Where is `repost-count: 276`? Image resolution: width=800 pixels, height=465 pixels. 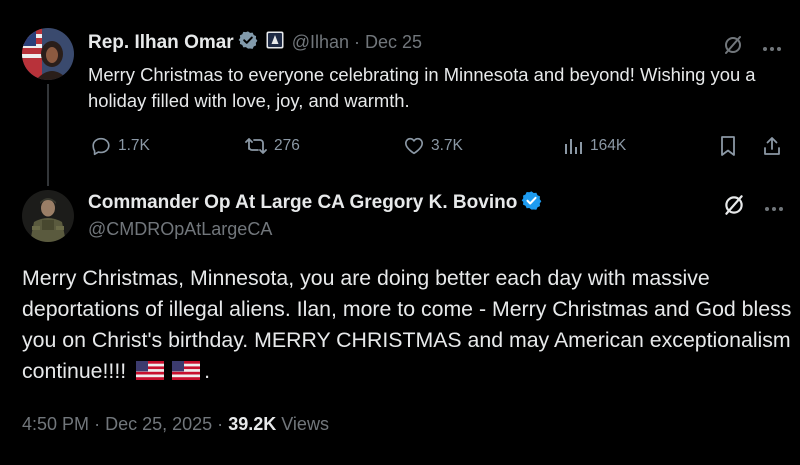 repost-count: 276 is located at coordinates (287, 145).